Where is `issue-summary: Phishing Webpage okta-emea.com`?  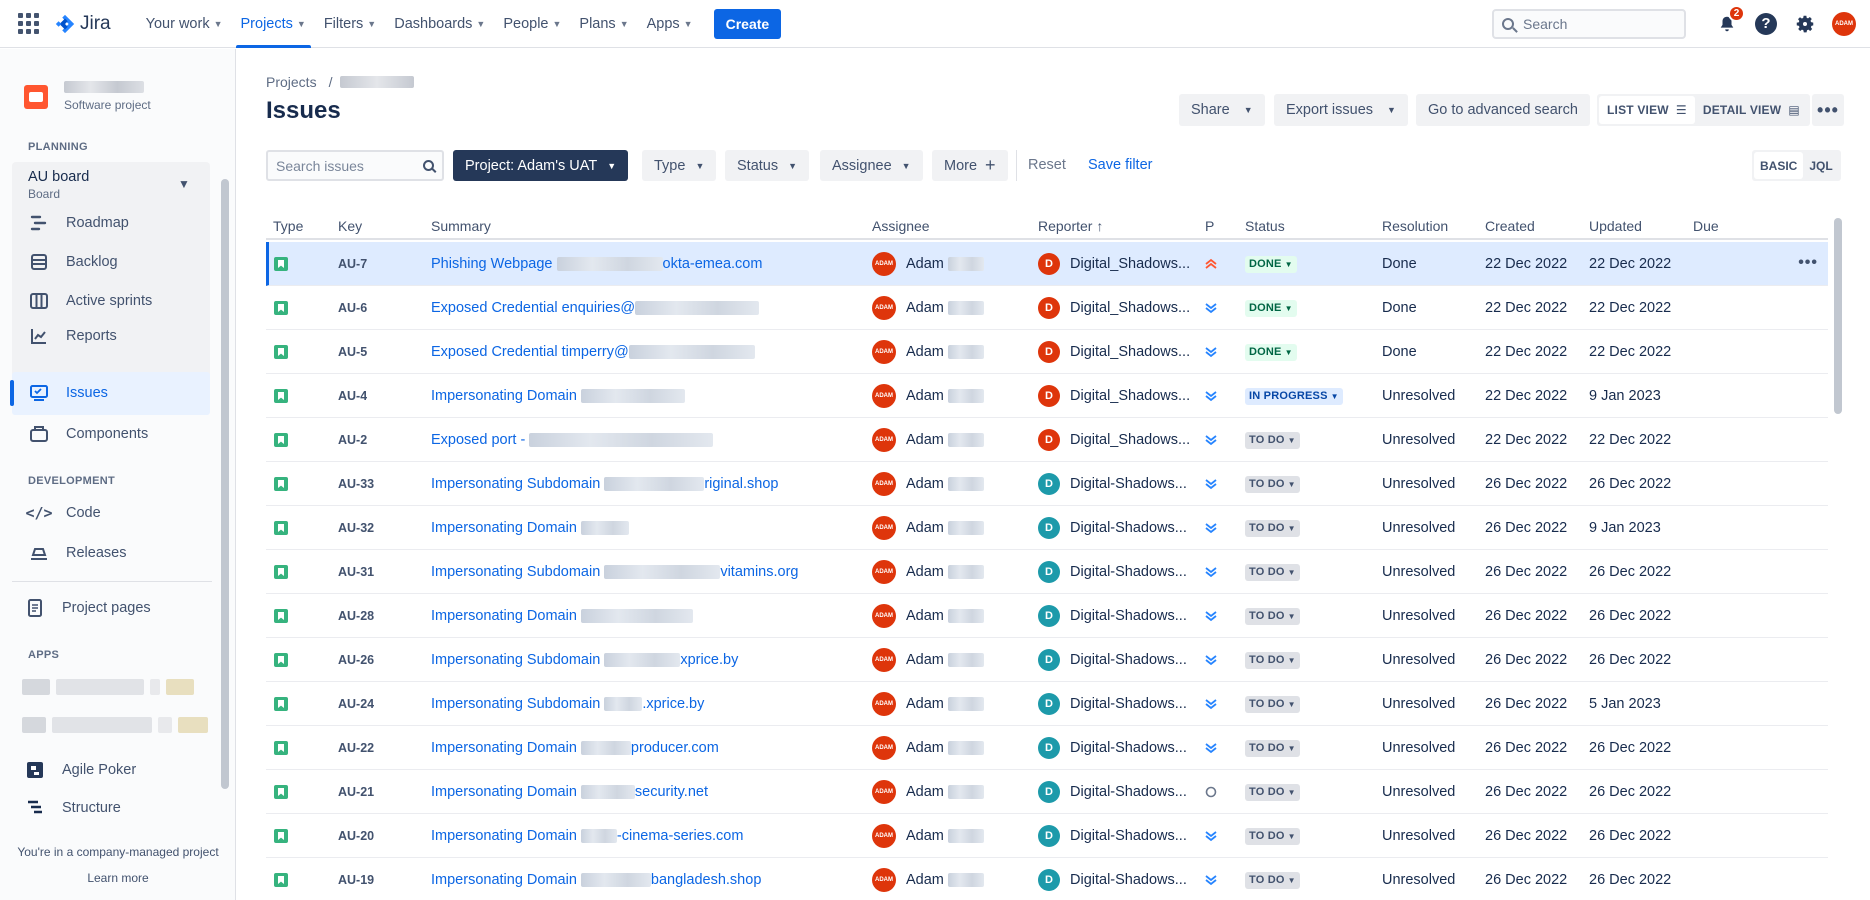
issue-summary: Phishing Webpage okta-emea.com is located at coordinates (646, 264).